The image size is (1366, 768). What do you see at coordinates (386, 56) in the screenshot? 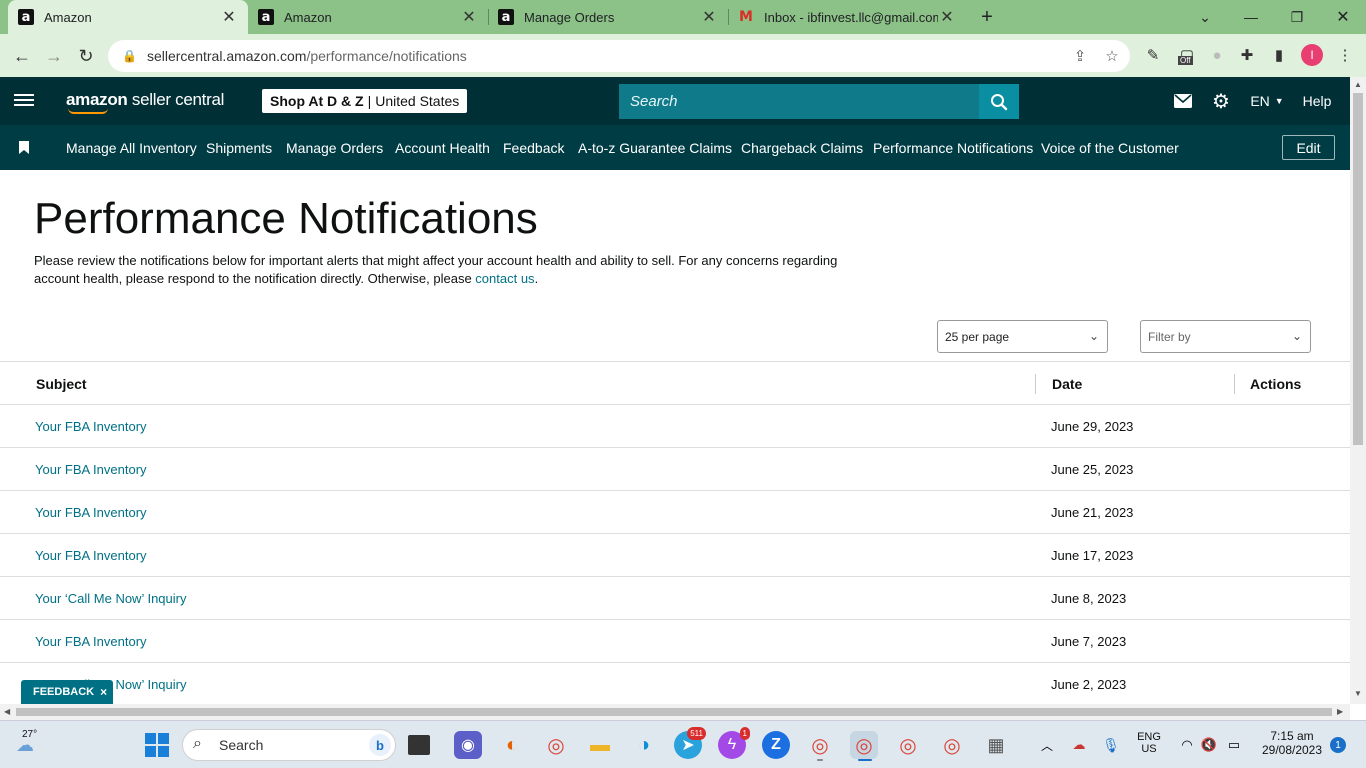
I see `url-path: /performance/notifications` at bounding box center [386, 56].